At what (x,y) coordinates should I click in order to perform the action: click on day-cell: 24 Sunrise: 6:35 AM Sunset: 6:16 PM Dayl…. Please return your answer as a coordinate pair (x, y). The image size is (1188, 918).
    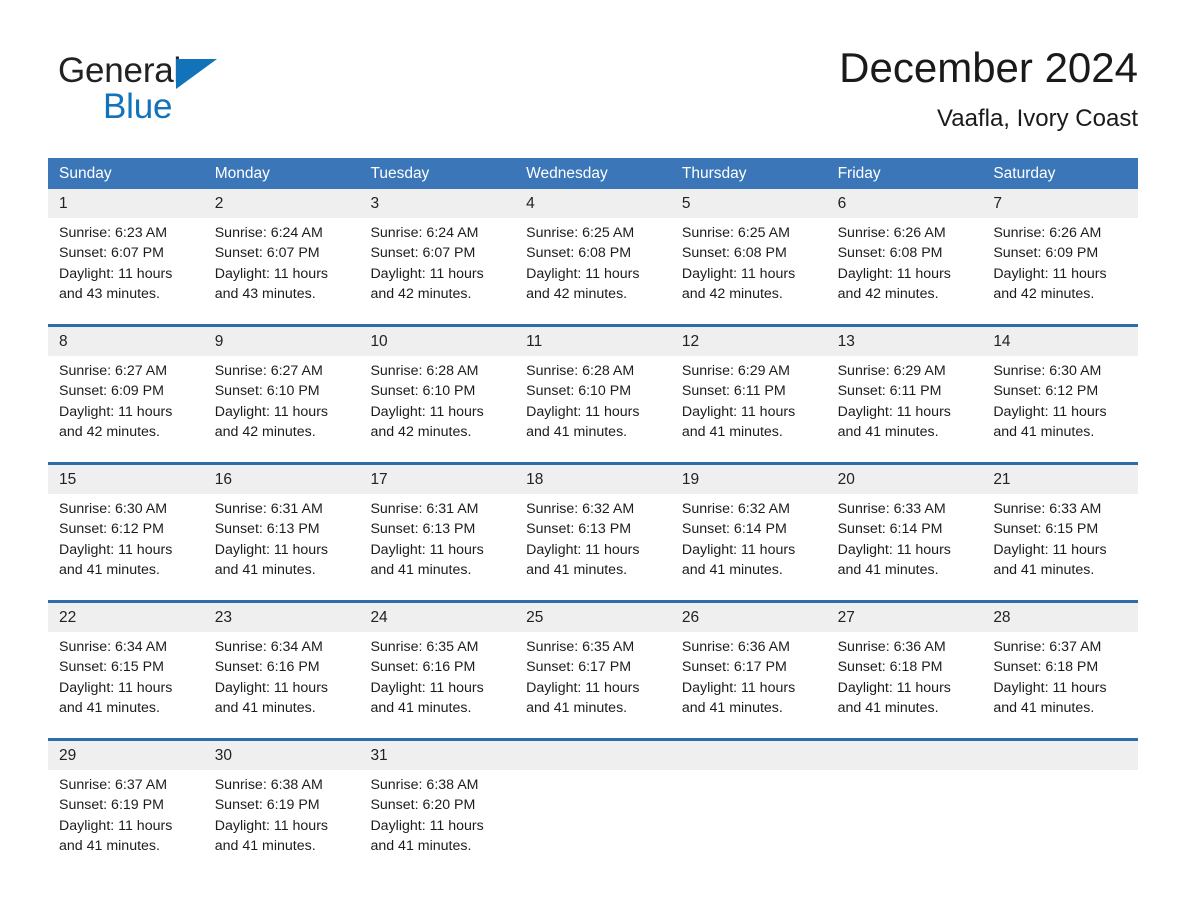
    Looking at the image, I should click on (437, 665).